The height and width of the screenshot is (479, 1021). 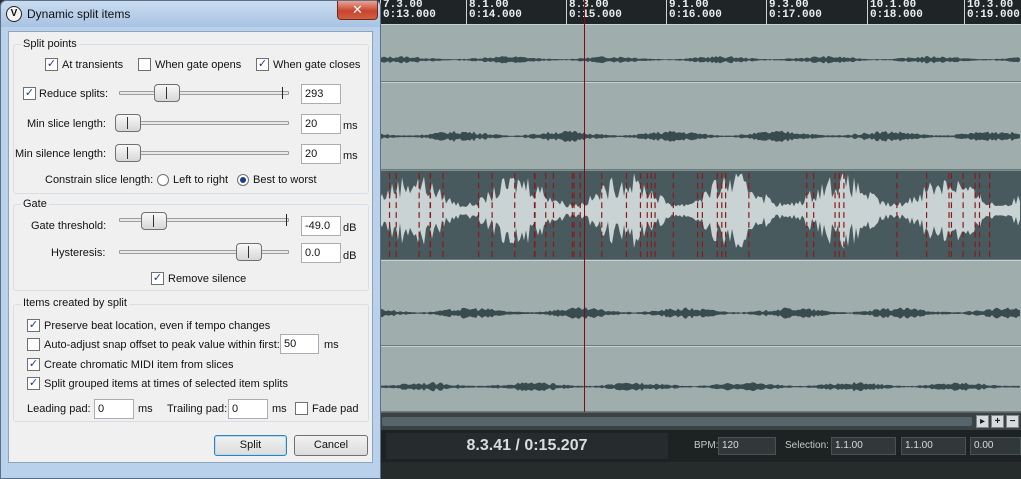 I want to click on remove-silence-checkbox: ✓, so click(x=157, y=278).